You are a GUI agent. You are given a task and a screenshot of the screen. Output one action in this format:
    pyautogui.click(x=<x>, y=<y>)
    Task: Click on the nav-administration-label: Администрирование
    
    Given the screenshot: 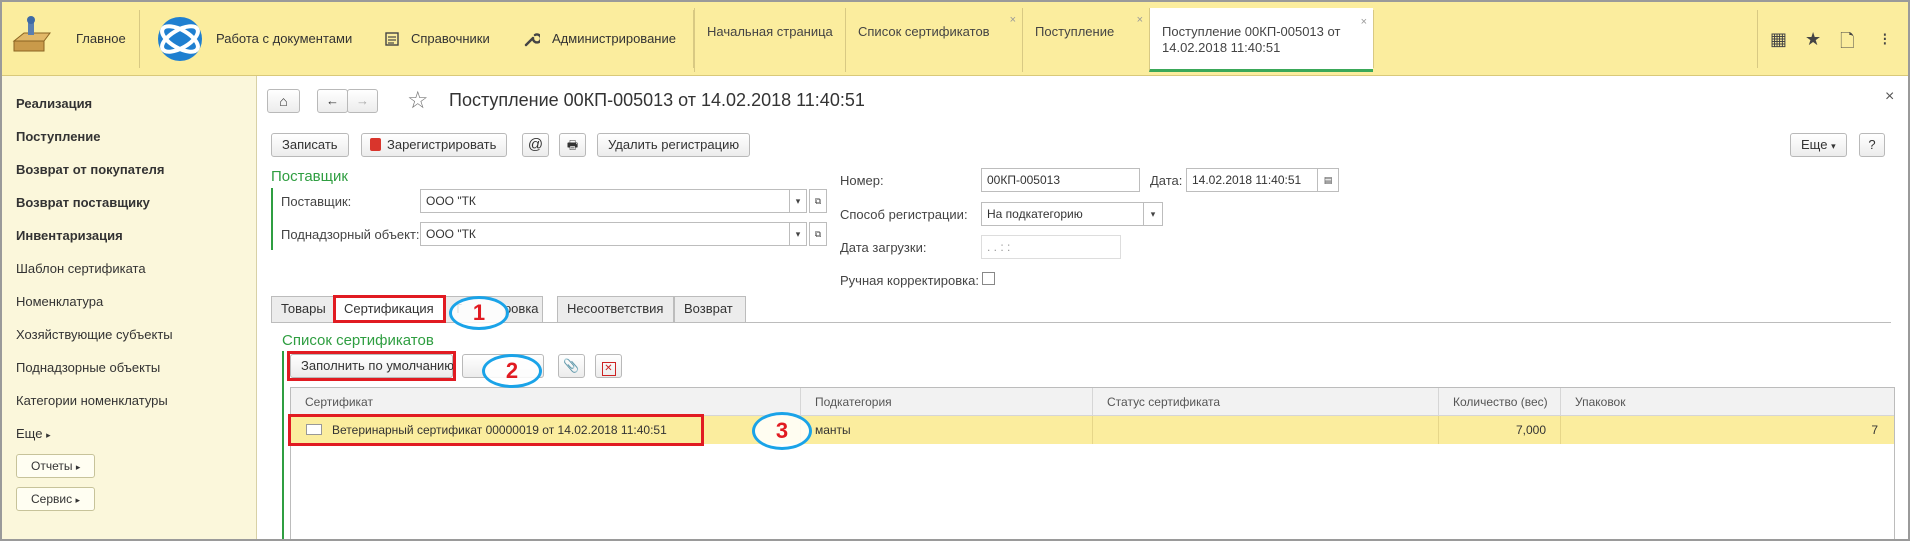 What is the action you would take?
    pyautogui.click(x=614, y=38)
    